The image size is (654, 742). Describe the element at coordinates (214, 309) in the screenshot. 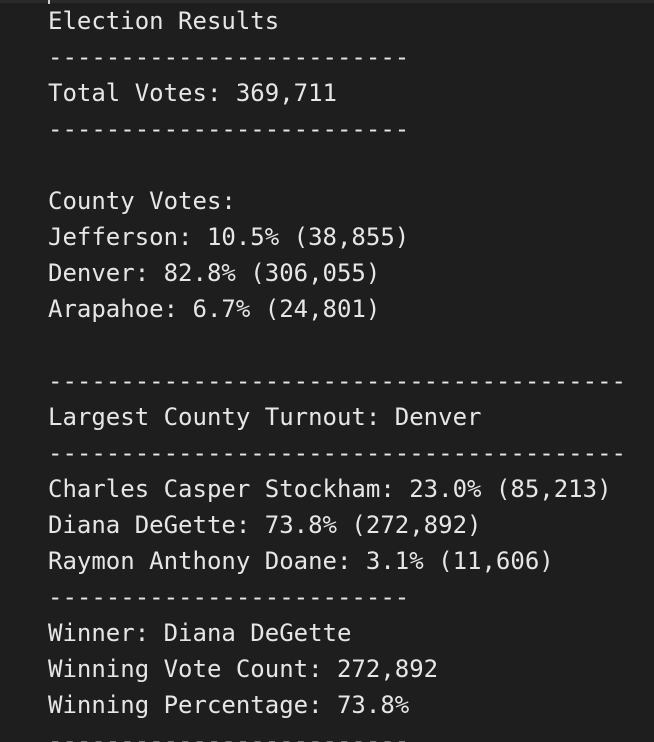

I see `county-line-arapahoe: Arapahoe: 6.7% (24,801)` at that location.